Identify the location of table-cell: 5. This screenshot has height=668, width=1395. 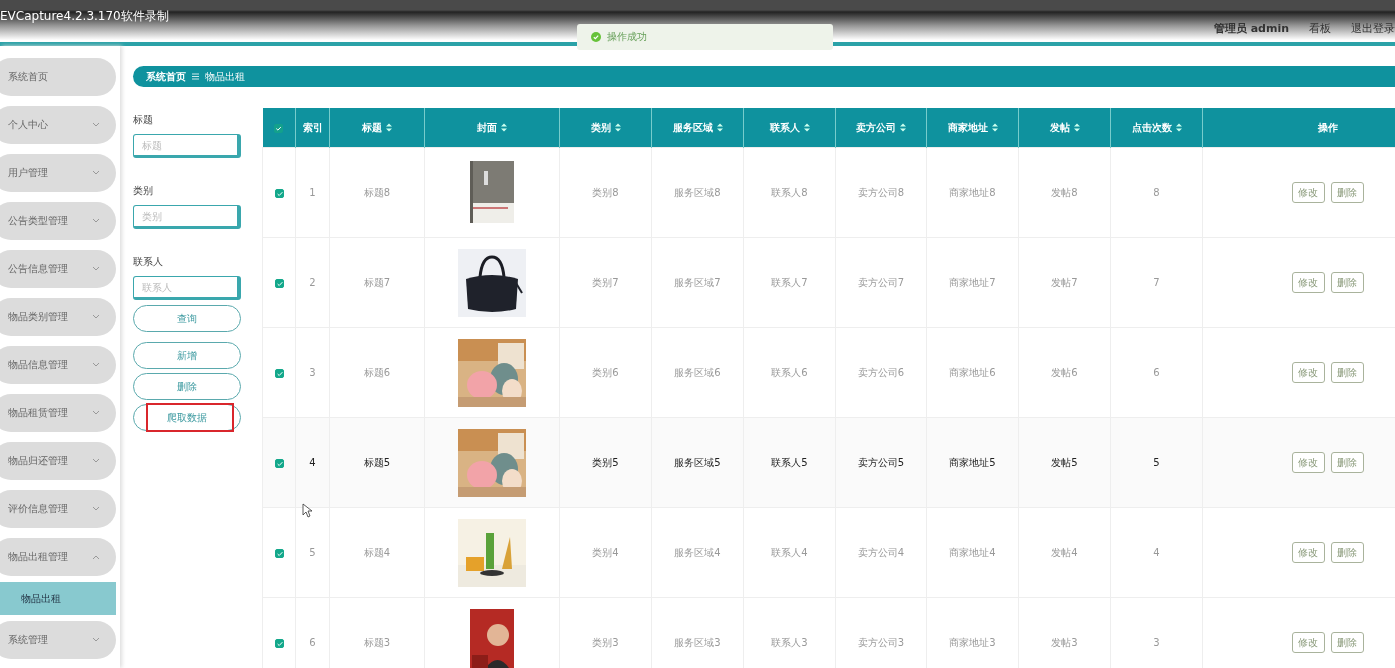
(1156, 462).